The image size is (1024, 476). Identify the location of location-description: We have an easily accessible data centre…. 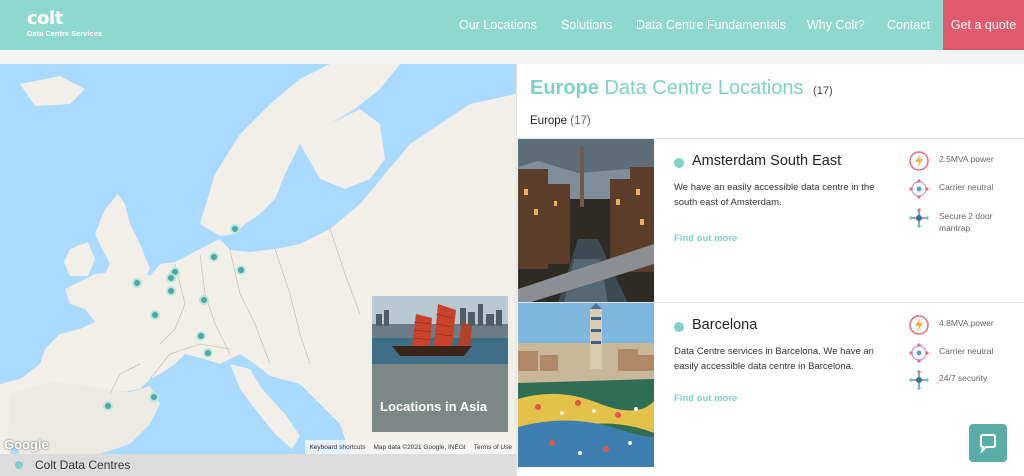
(774, 195).